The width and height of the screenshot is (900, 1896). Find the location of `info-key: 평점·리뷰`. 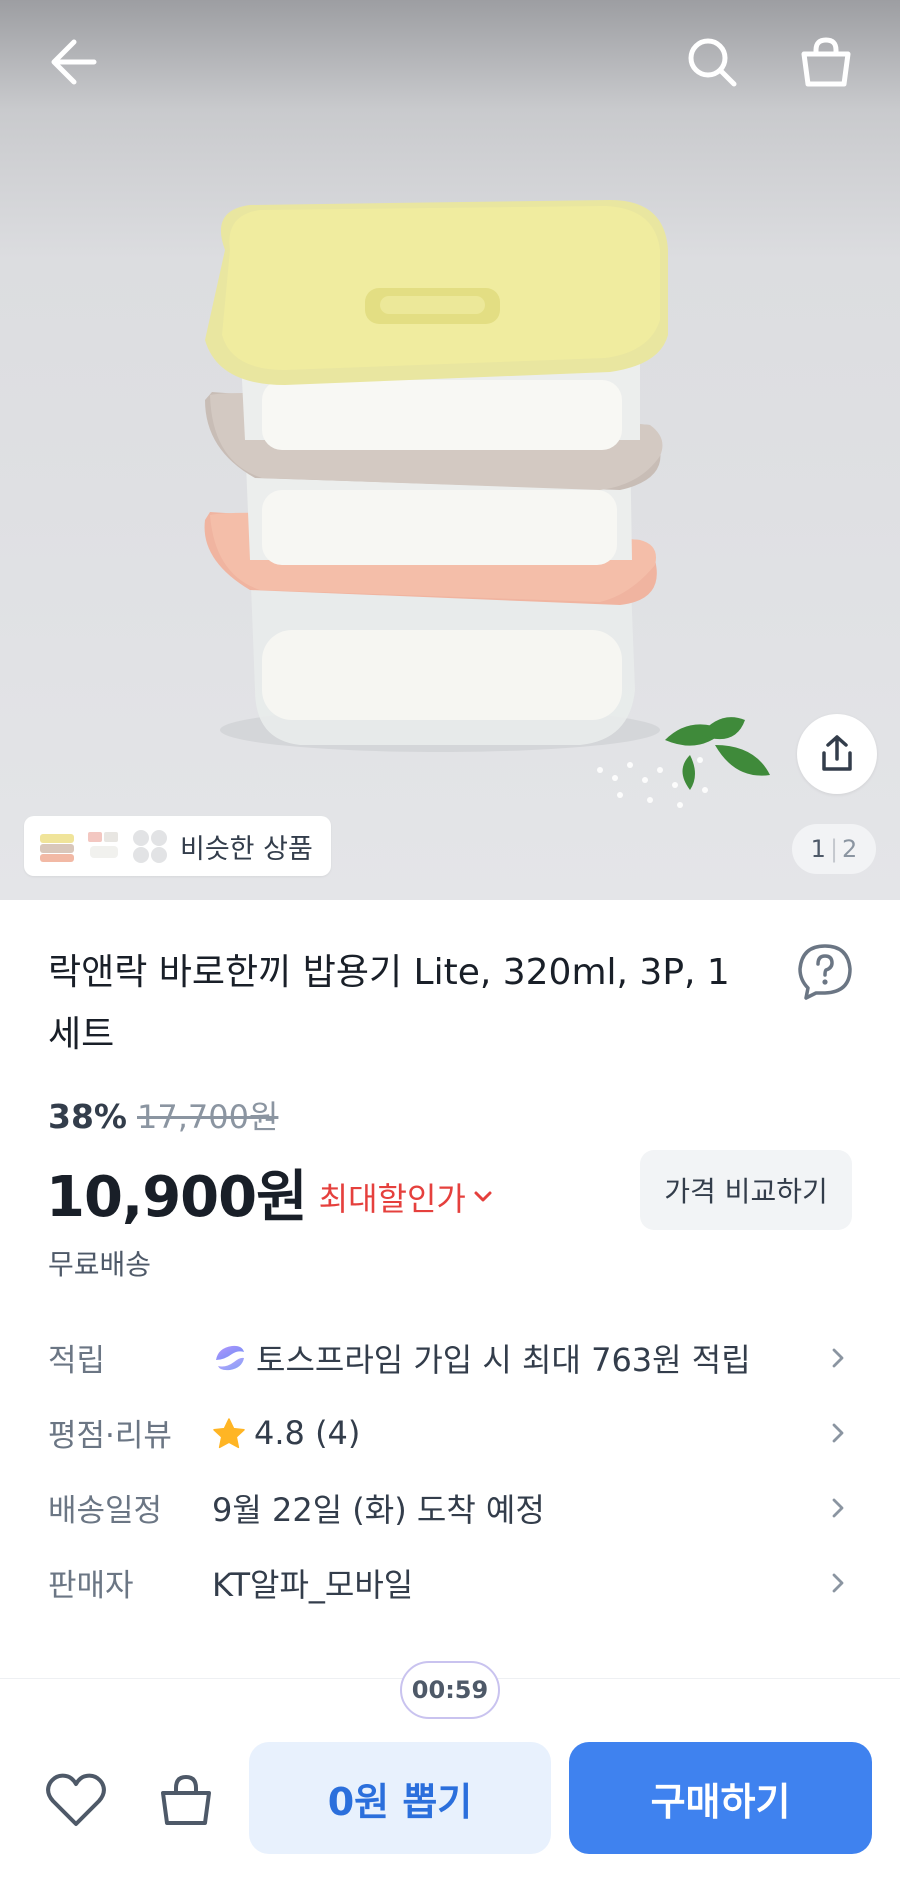

info-key: 평점·리뷰 is located at coordinates (110, 1436).